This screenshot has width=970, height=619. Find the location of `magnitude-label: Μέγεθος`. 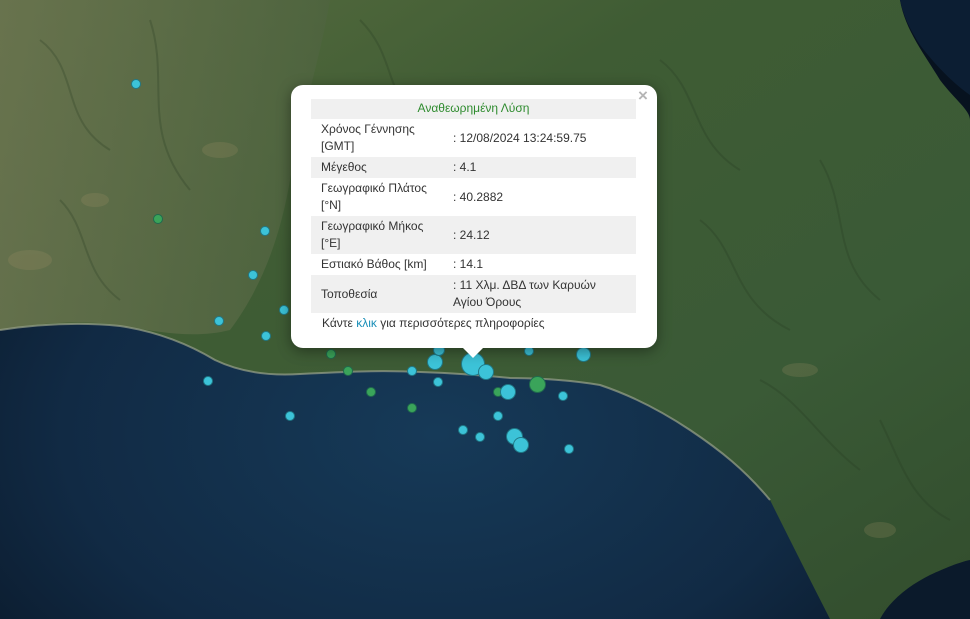

magnitude-label: Μέγεθος is located at coordinates (377, 167).